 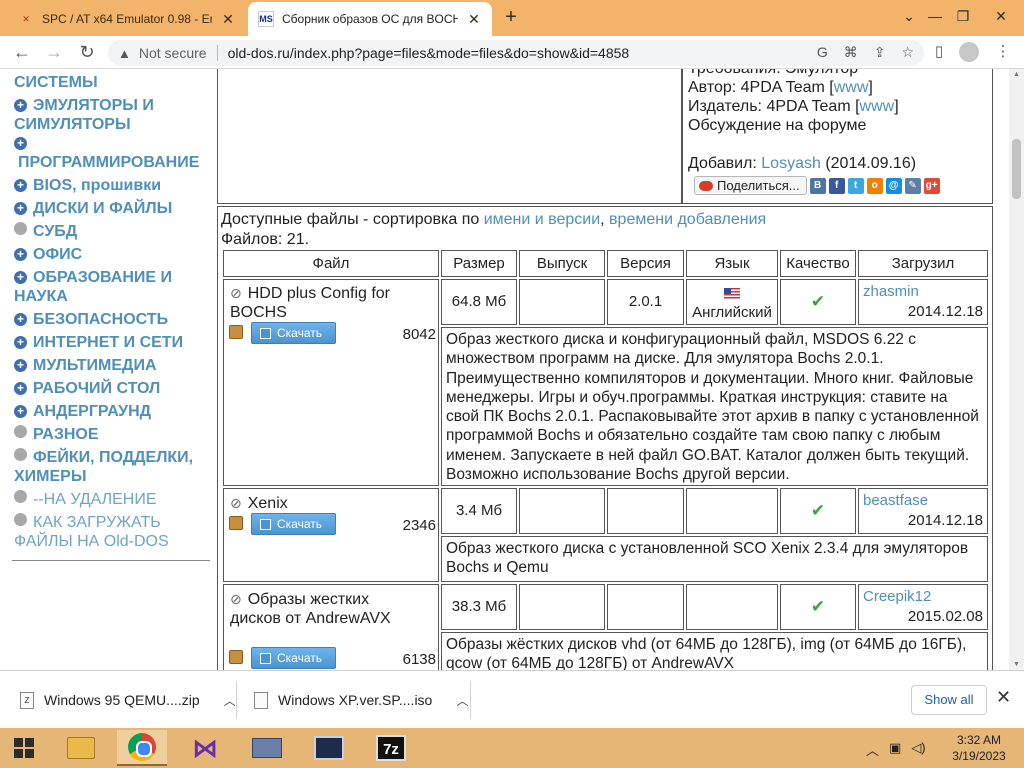 What do you see at coordinates (732, 263) in the screenshot?
I see `col-header-language: Язык` at bounding box center [732, 263].